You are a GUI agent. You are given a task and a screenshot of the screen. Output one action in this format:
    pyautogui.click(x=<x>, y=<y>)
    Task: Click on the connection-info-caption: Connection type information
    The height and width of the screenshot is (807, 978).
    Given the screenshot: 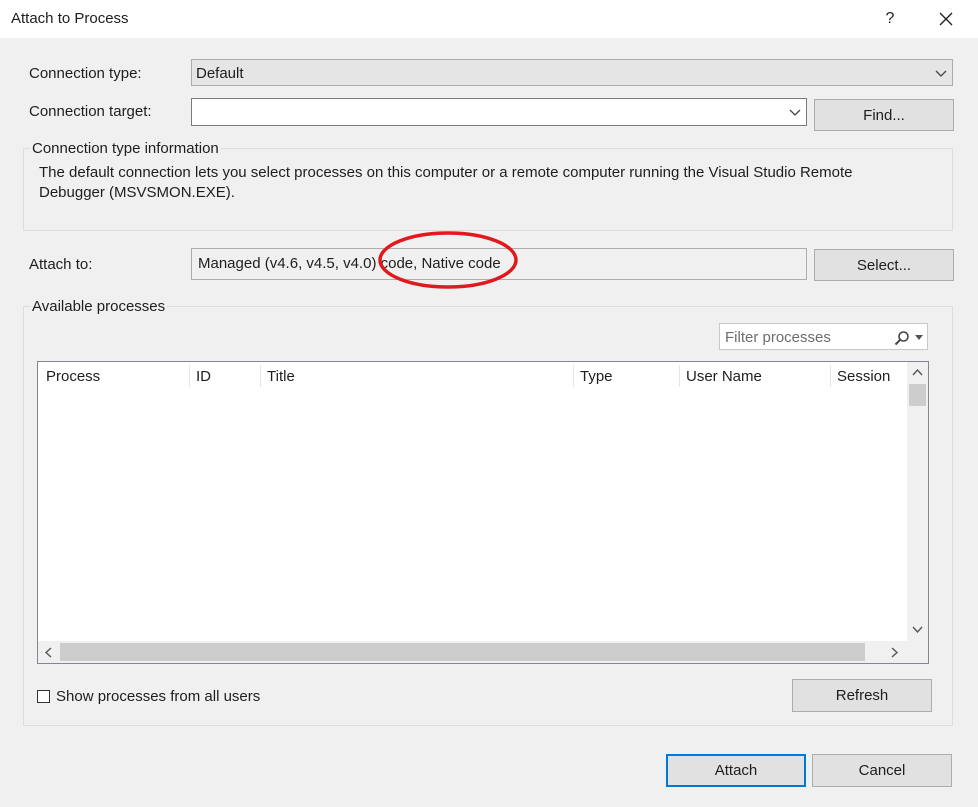 What is the action you would take?
    pyautogui.click(x=125, y=148)
    